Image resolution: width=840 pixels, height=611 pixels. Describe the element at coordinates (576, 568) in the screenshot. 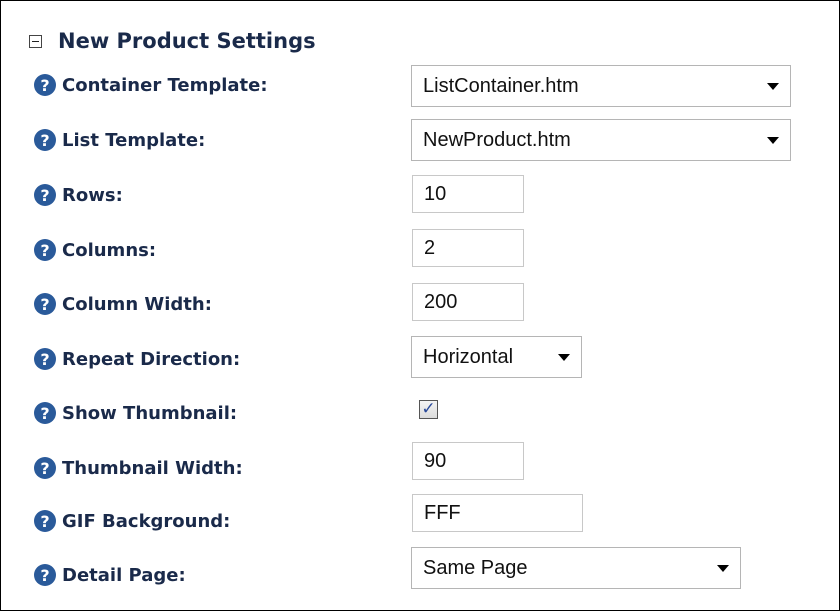

I see `detail-page-select: Same Page` at that location.